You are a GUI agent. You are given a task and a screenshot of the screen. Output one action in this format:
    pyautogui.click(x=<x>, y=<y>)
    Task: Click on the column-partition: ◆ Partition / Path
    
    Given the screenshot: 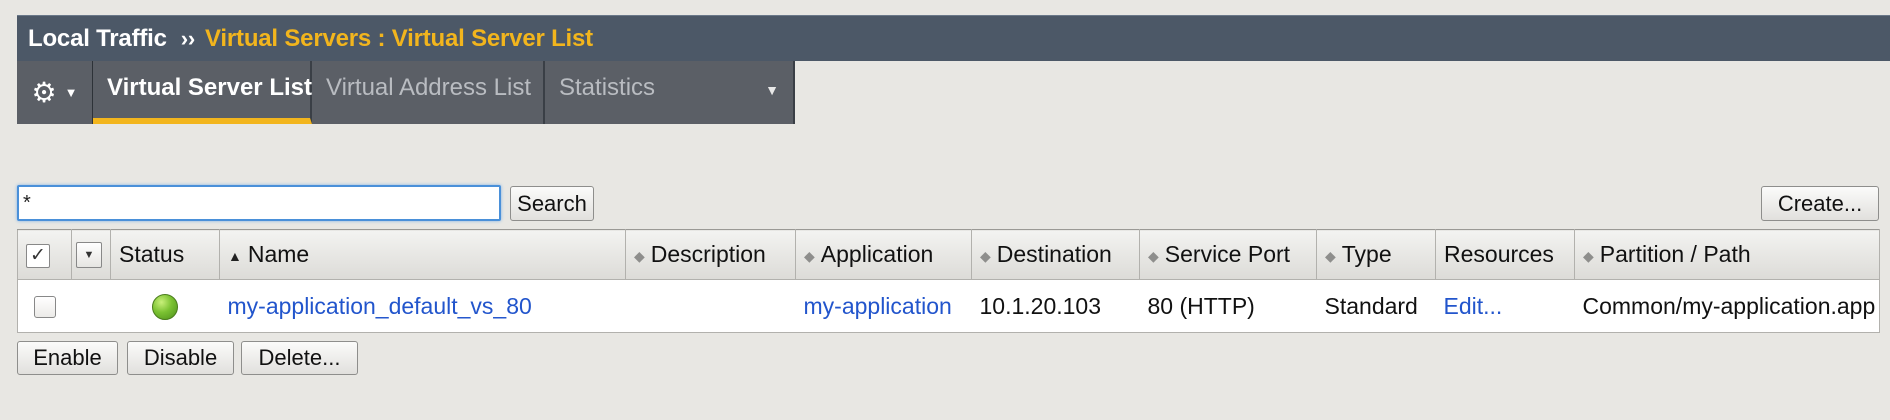 What is the action you would take?
    pyautogui.click(x=1727, y=254)
    